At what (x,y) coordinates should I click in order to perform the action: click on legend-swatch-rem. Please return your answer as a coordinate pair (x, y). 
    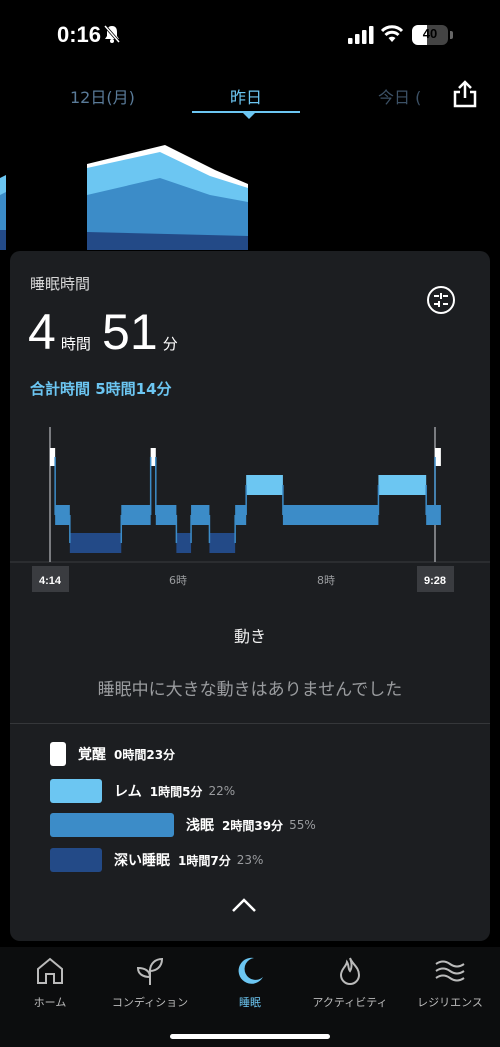
    Looking at the image, I should click on (76, 791).